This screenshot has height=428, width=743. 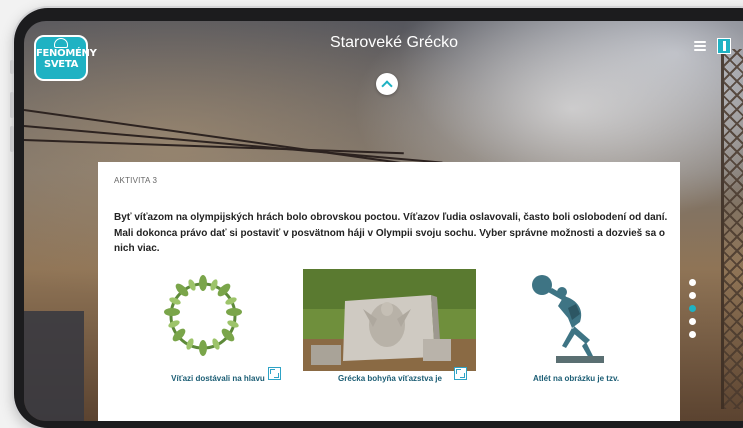 What do you see at coordinates (692, 308) in the screenshot?
I see `pager-dot-active` at bounding box center [692, 308].